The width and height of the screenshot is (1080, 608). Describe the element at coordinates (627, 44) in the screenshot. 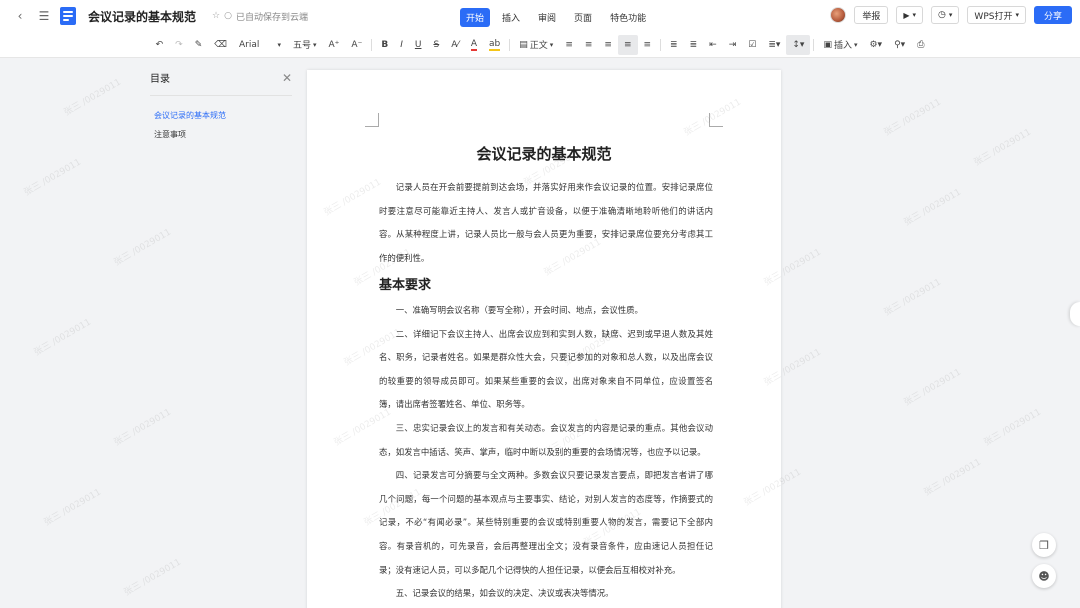

I see `align-justify-icon: ≡` at that location.